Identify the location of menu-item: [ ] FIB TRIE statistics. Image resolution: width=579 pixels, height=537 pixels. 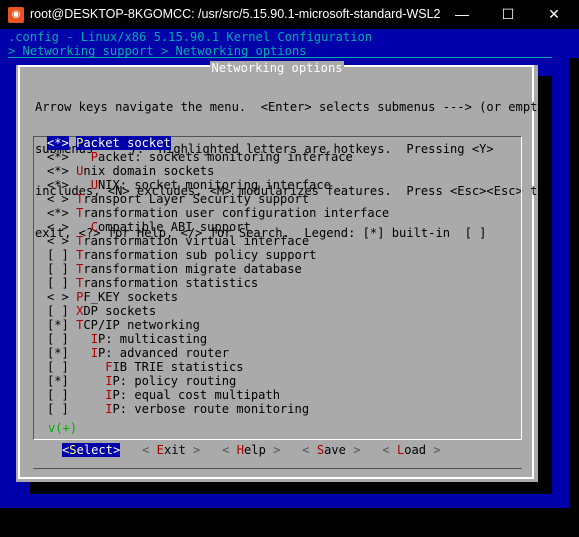
(218, 367).